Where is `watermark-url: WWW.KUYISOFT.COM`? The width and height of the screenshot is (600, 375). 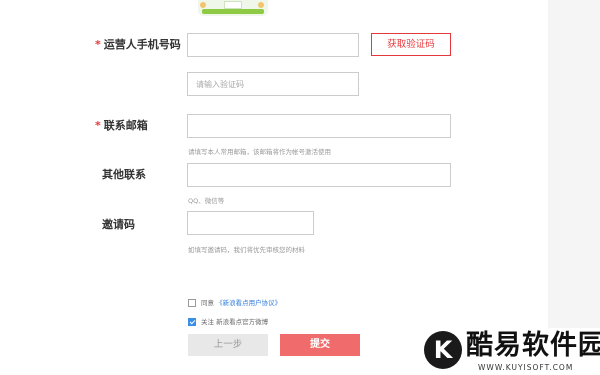
watermark-url: WWW.KUYISOFT.COM is located at coordinates (526, 367).